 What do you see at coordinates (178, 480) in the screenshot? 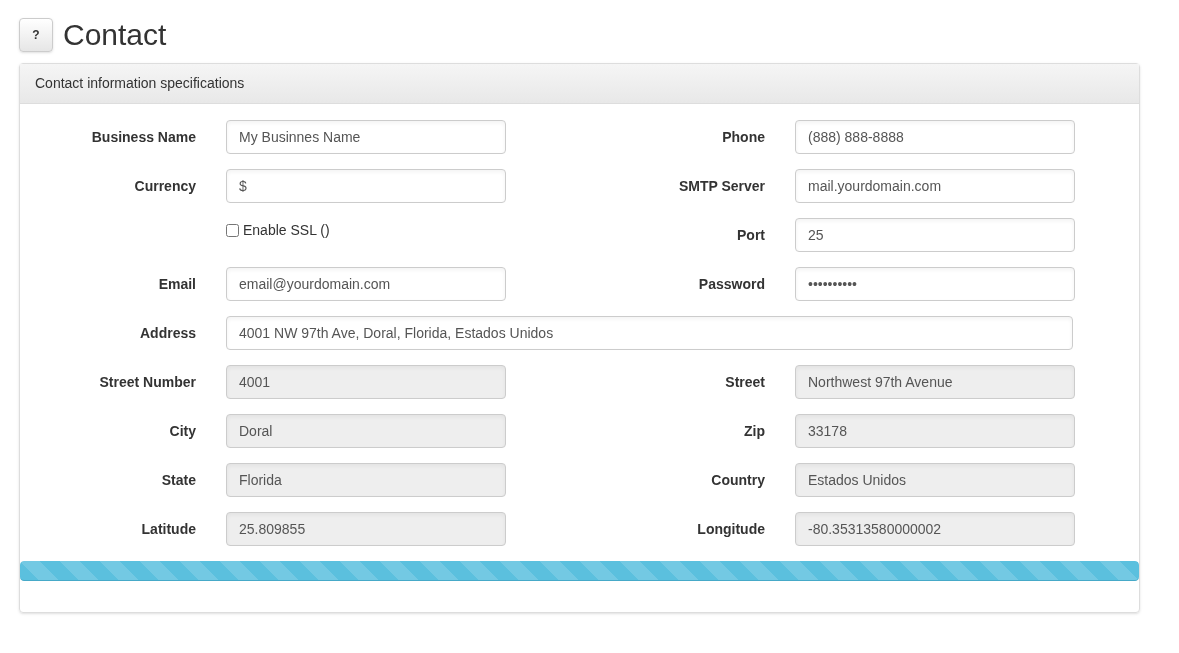
I see `field-label: State` at bounding box center [178, 480].